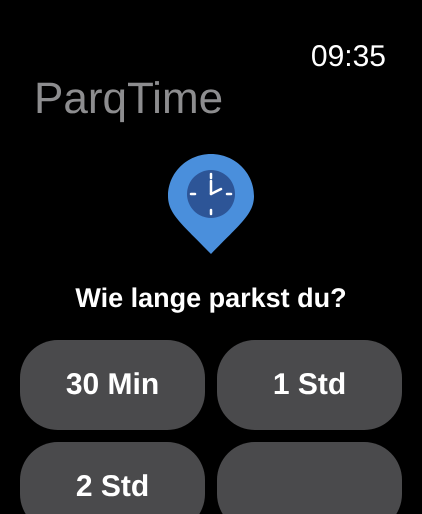  What do you see at coordinates (309, 385) in the screenshot?
I see `duration-button: 1 Std` at bounding box center [309, 385].